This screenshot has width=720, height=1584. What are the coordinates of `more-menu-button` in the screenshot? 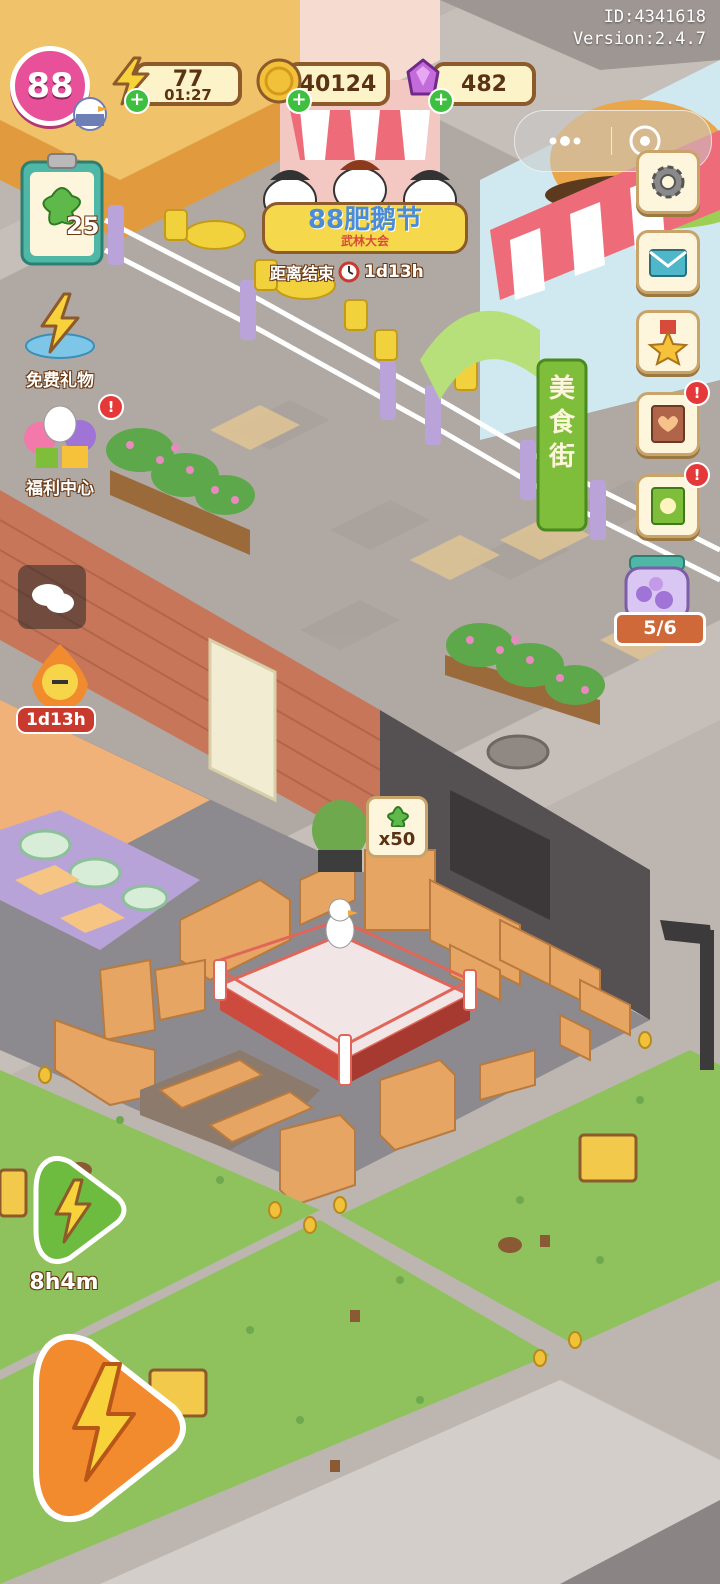 It's located at (573, 141).